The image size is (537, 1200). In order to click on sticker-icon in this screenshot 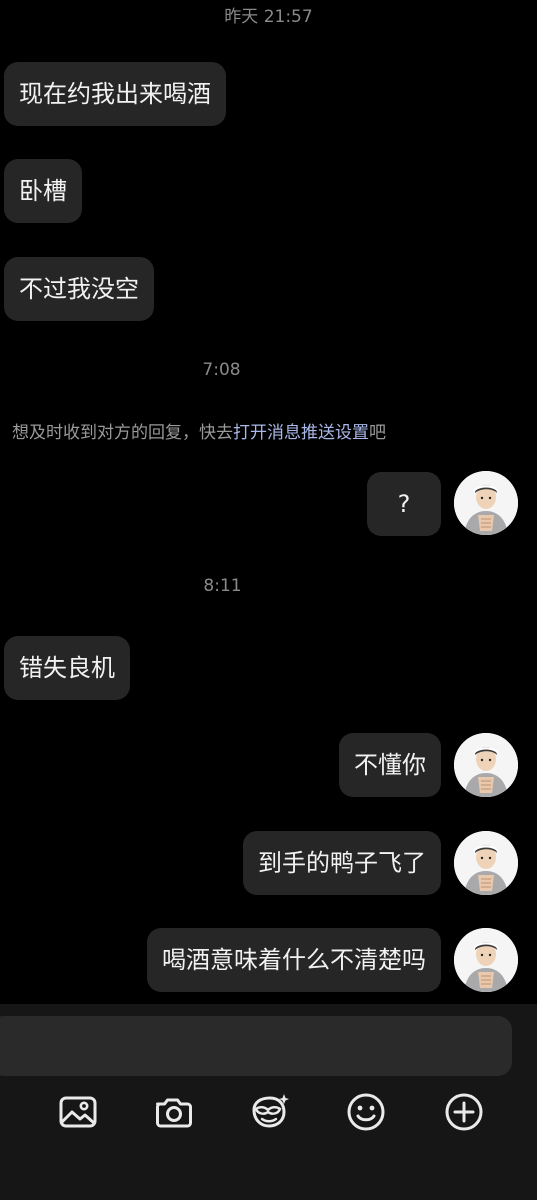, I will do `click(270, 1112)`.